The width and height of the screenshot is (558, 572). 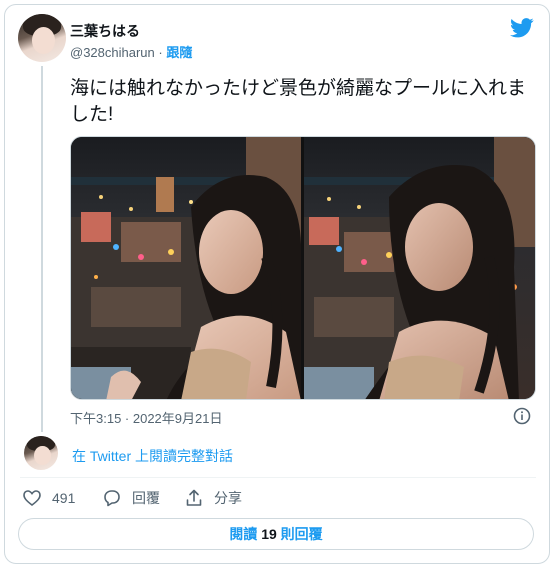 I want to click on like-button: 491, so click(x=48, y=498).